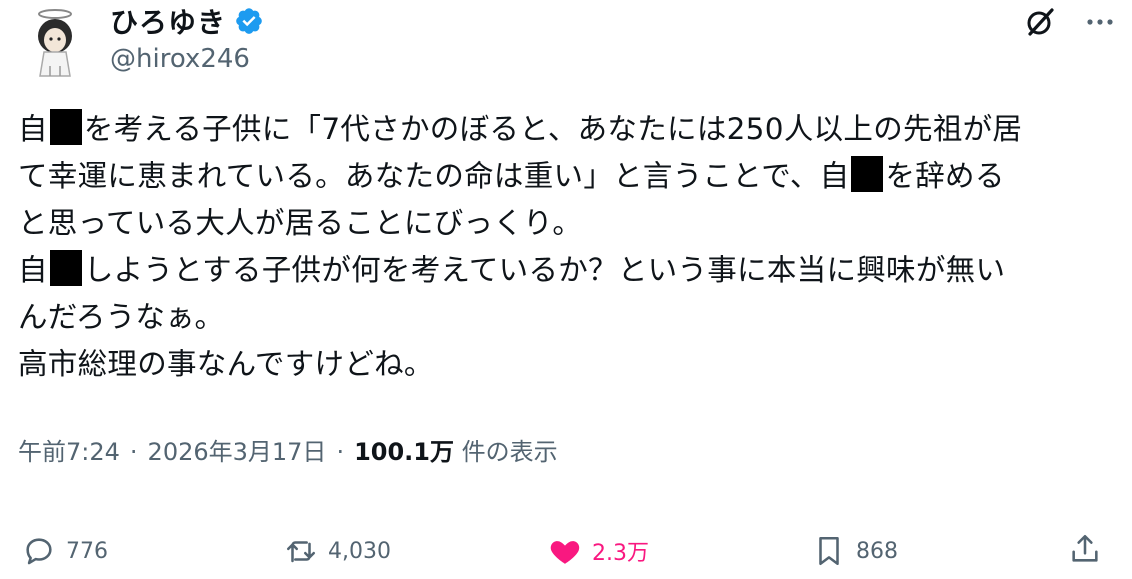 The width and height of the screenshot is (1132, 579). I want to click on share-icon, so click(1085, 548).